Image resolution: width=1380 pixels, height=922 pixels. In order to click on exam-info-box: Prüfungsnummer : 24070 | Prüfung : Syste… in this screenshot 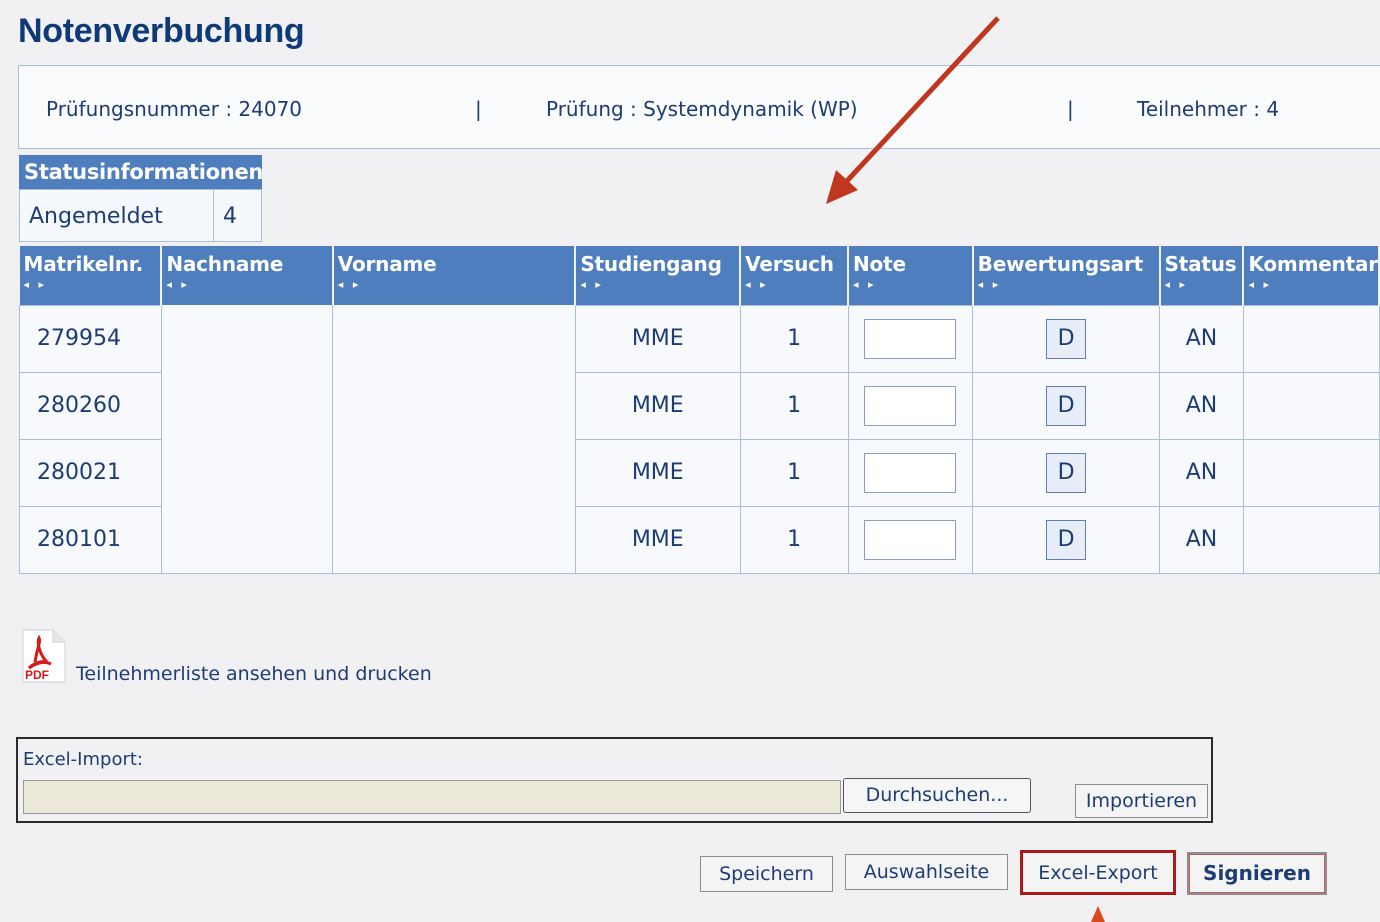, I will do `click(699, 107)`.